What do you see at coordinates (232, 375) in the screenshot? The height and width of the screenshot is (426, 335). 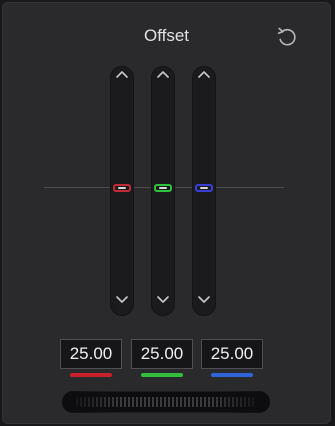 I see `blue-channel-indicator` at bounding box center [232, 375].